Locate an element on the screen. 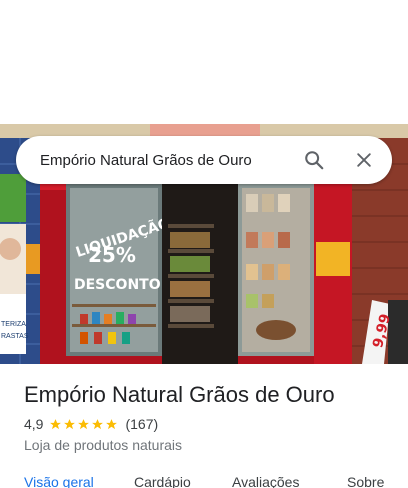  rating-row: 4,9 (167) is located at coordinates (91, 424).